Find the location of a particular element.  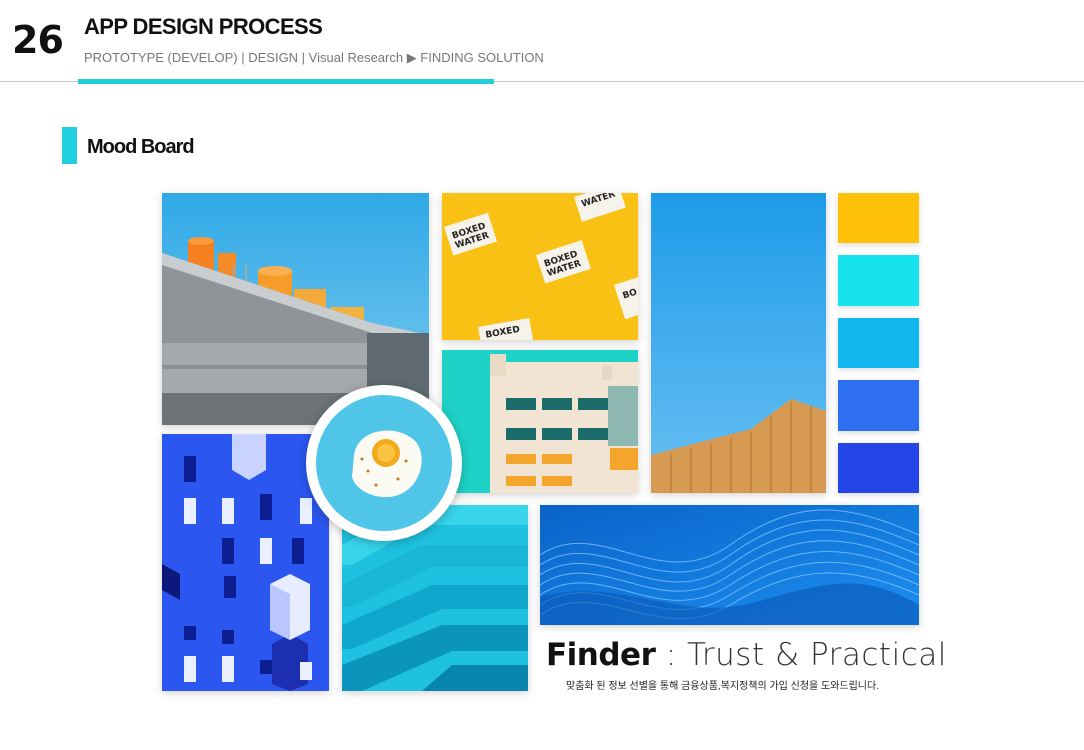

moodboard-image-boxed-water: BOXED WATER WATER BOXED WATER BO BOXED is located at coordinates (540, 266).